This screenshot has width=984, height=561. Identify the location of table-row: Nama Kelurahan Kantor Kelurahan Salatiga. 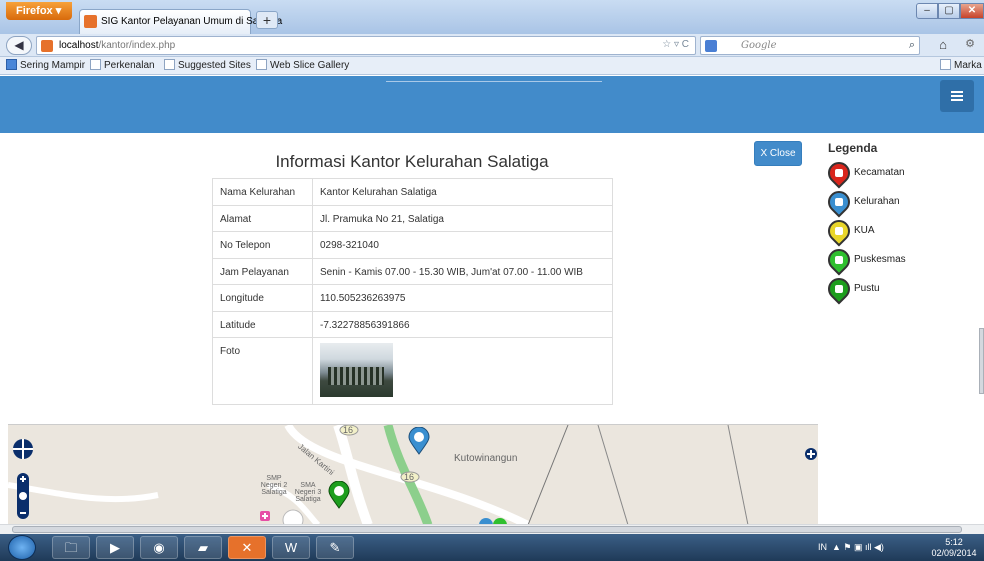
(412, 192).